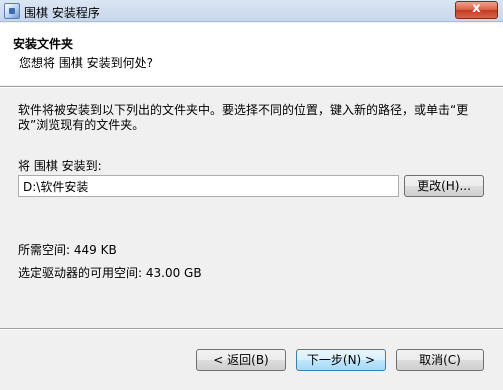 This screenshot has height=390, width=503. I want to click on next-button: 下一步(N) >, so click(341, 360).